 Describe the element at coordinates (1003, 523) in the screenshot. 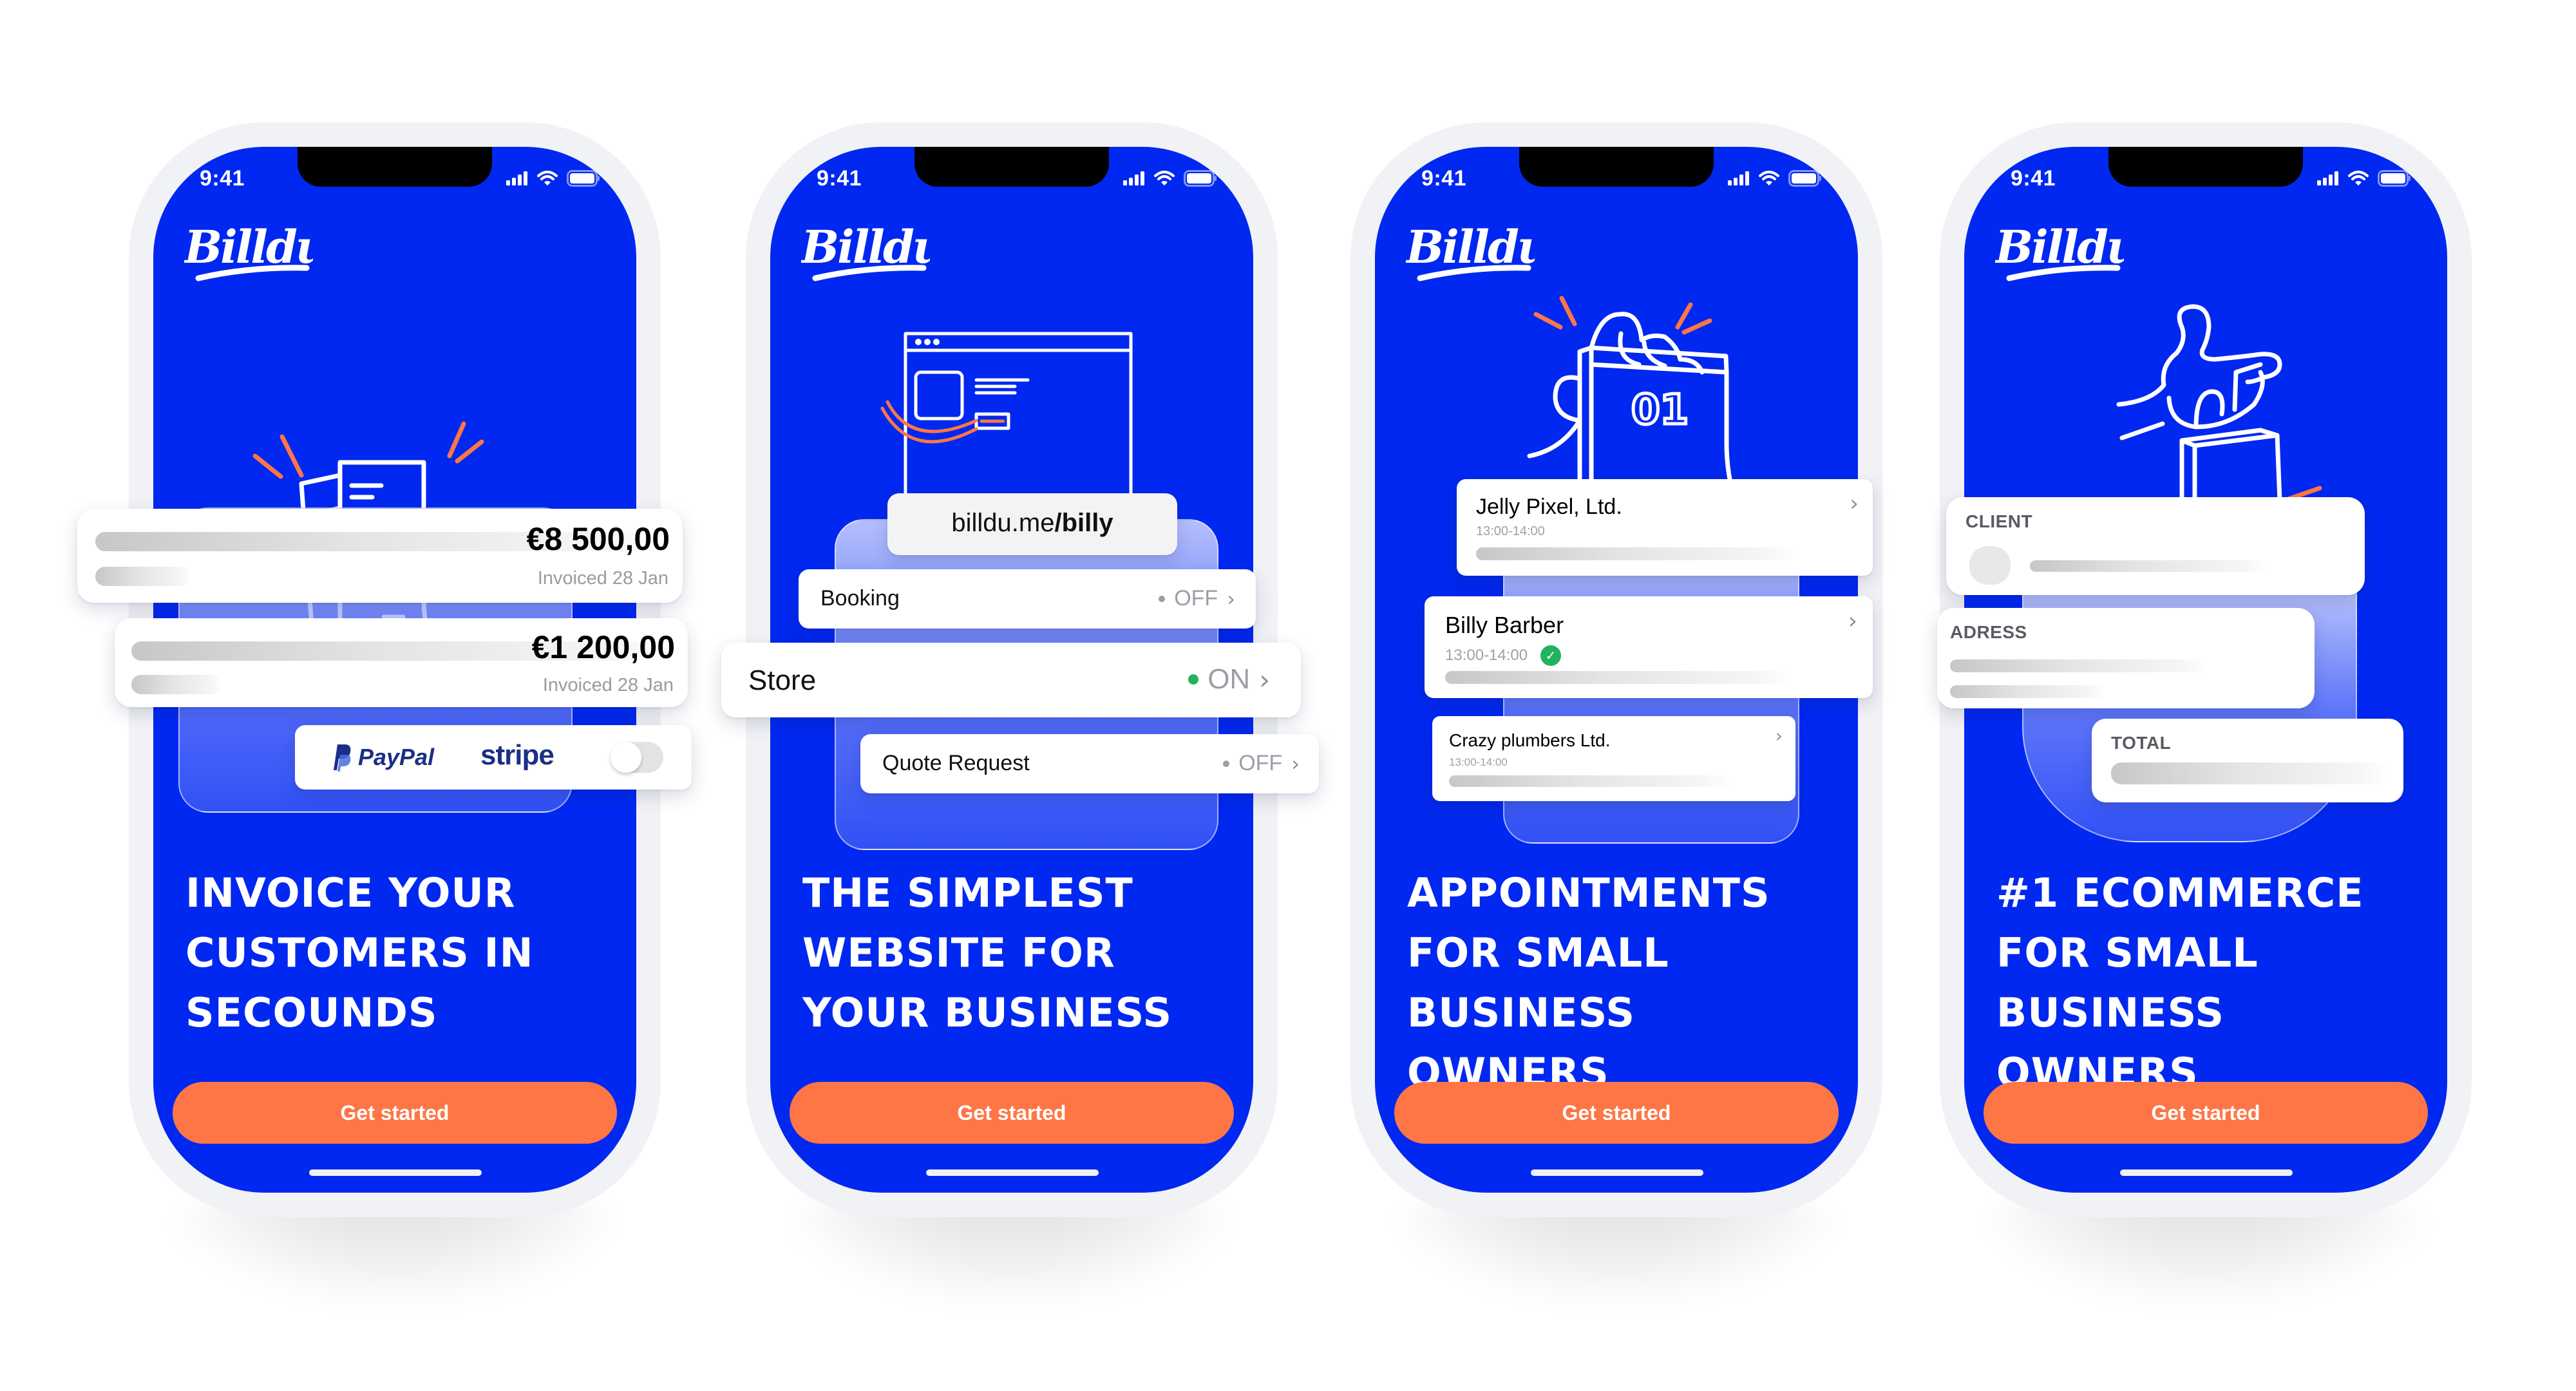

I see `url-domain: billdu.me` at that location.